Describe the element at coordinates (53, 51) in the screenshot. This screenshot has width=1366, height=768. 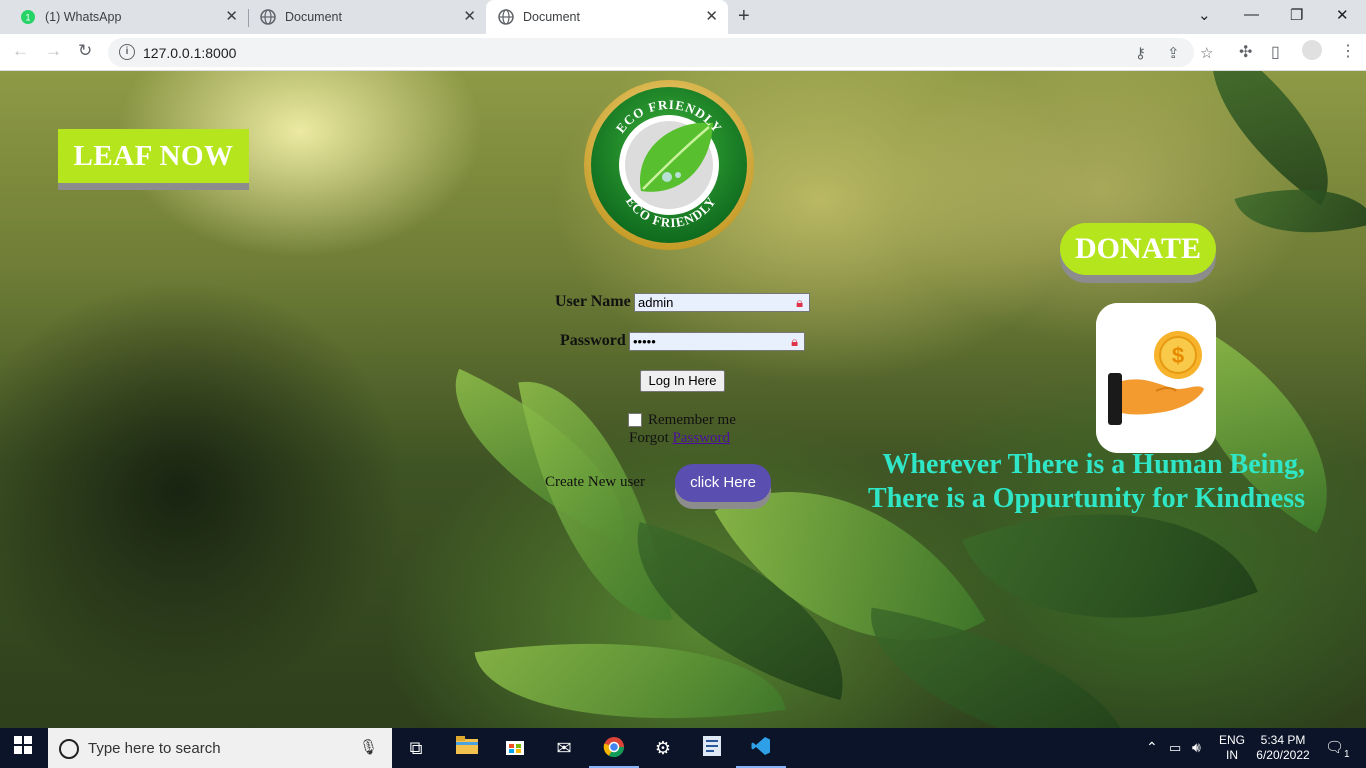
I see `forward-icon: →` at that location.